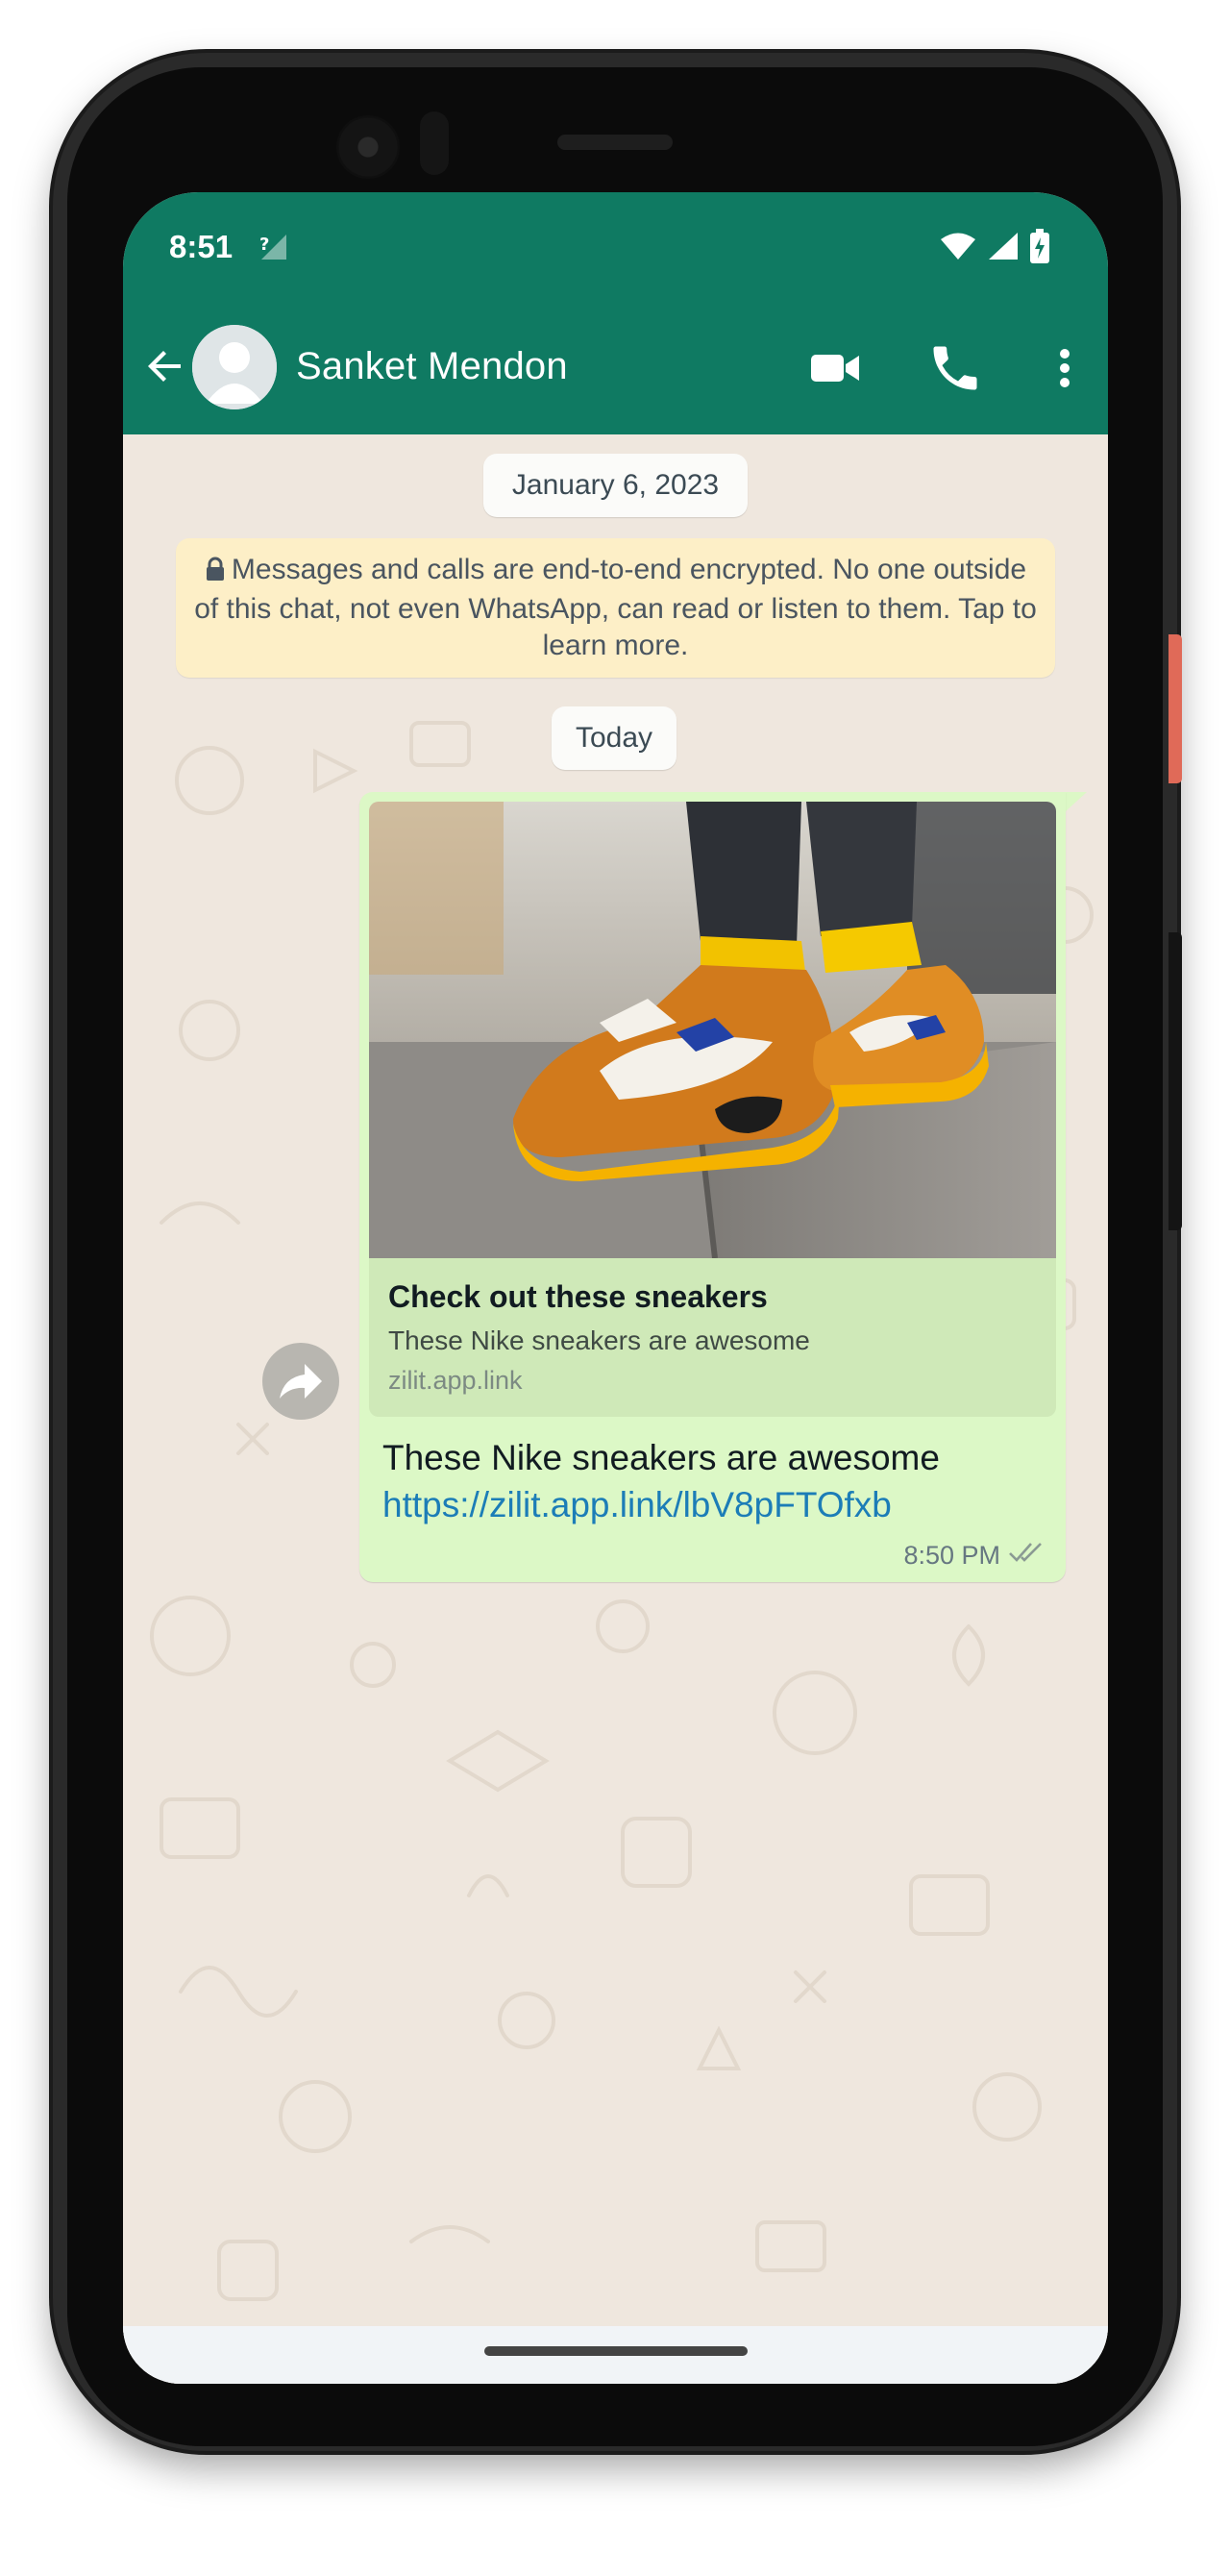 This screenshot has height=2576, width=1230. I want to click on forward-button, so click(301, 1382).